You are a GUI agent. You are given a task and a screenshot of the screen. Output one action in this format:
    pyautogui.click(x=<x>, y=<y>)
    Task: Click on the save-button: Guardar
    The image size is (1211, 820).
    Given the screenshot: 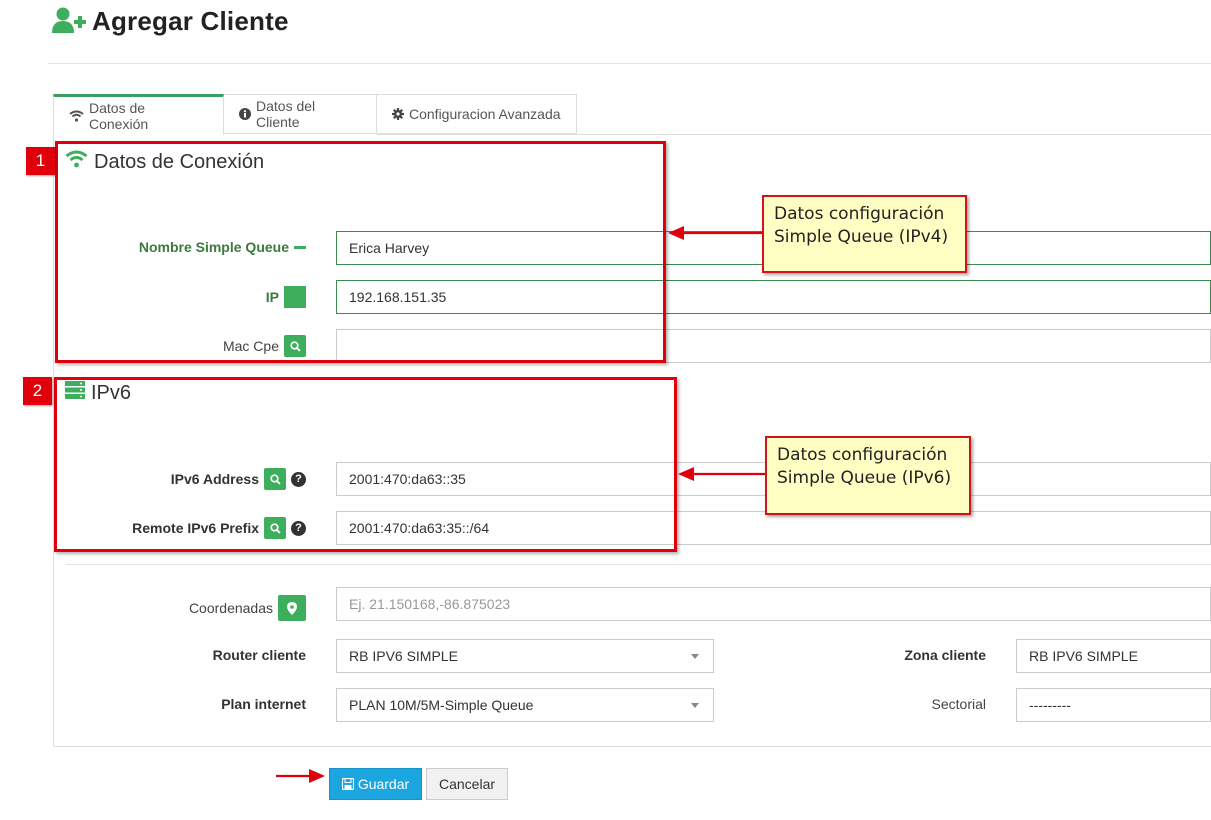 What is the action you would take?
    pyautogui.click(x=375, y=784)
    